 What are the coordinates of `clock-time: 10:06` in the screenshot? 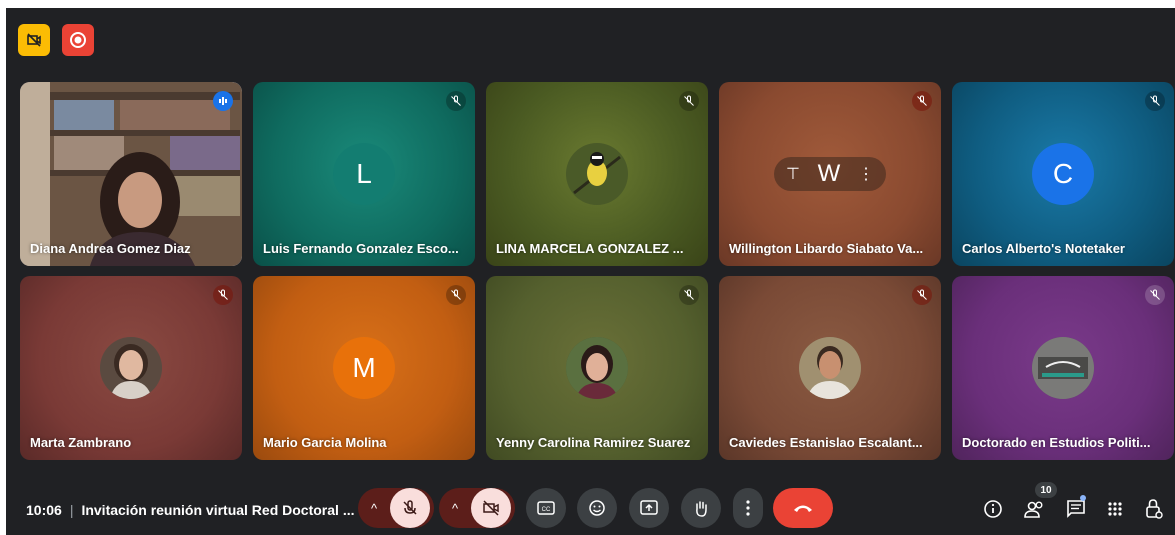 It's located at (44, 510).